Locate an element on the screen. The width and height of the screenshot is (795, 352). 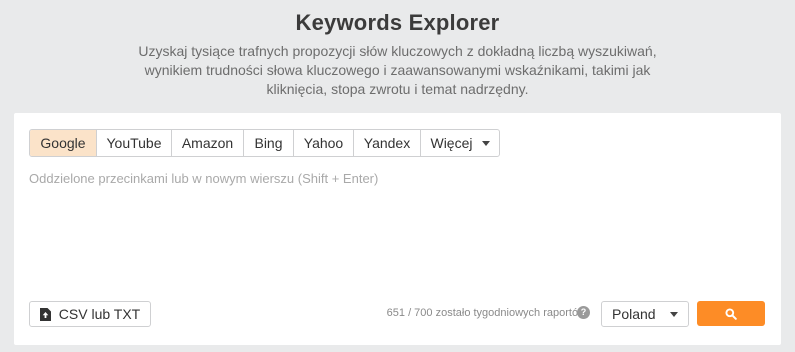
caret-down-icon is located at coordinates (485, 143).